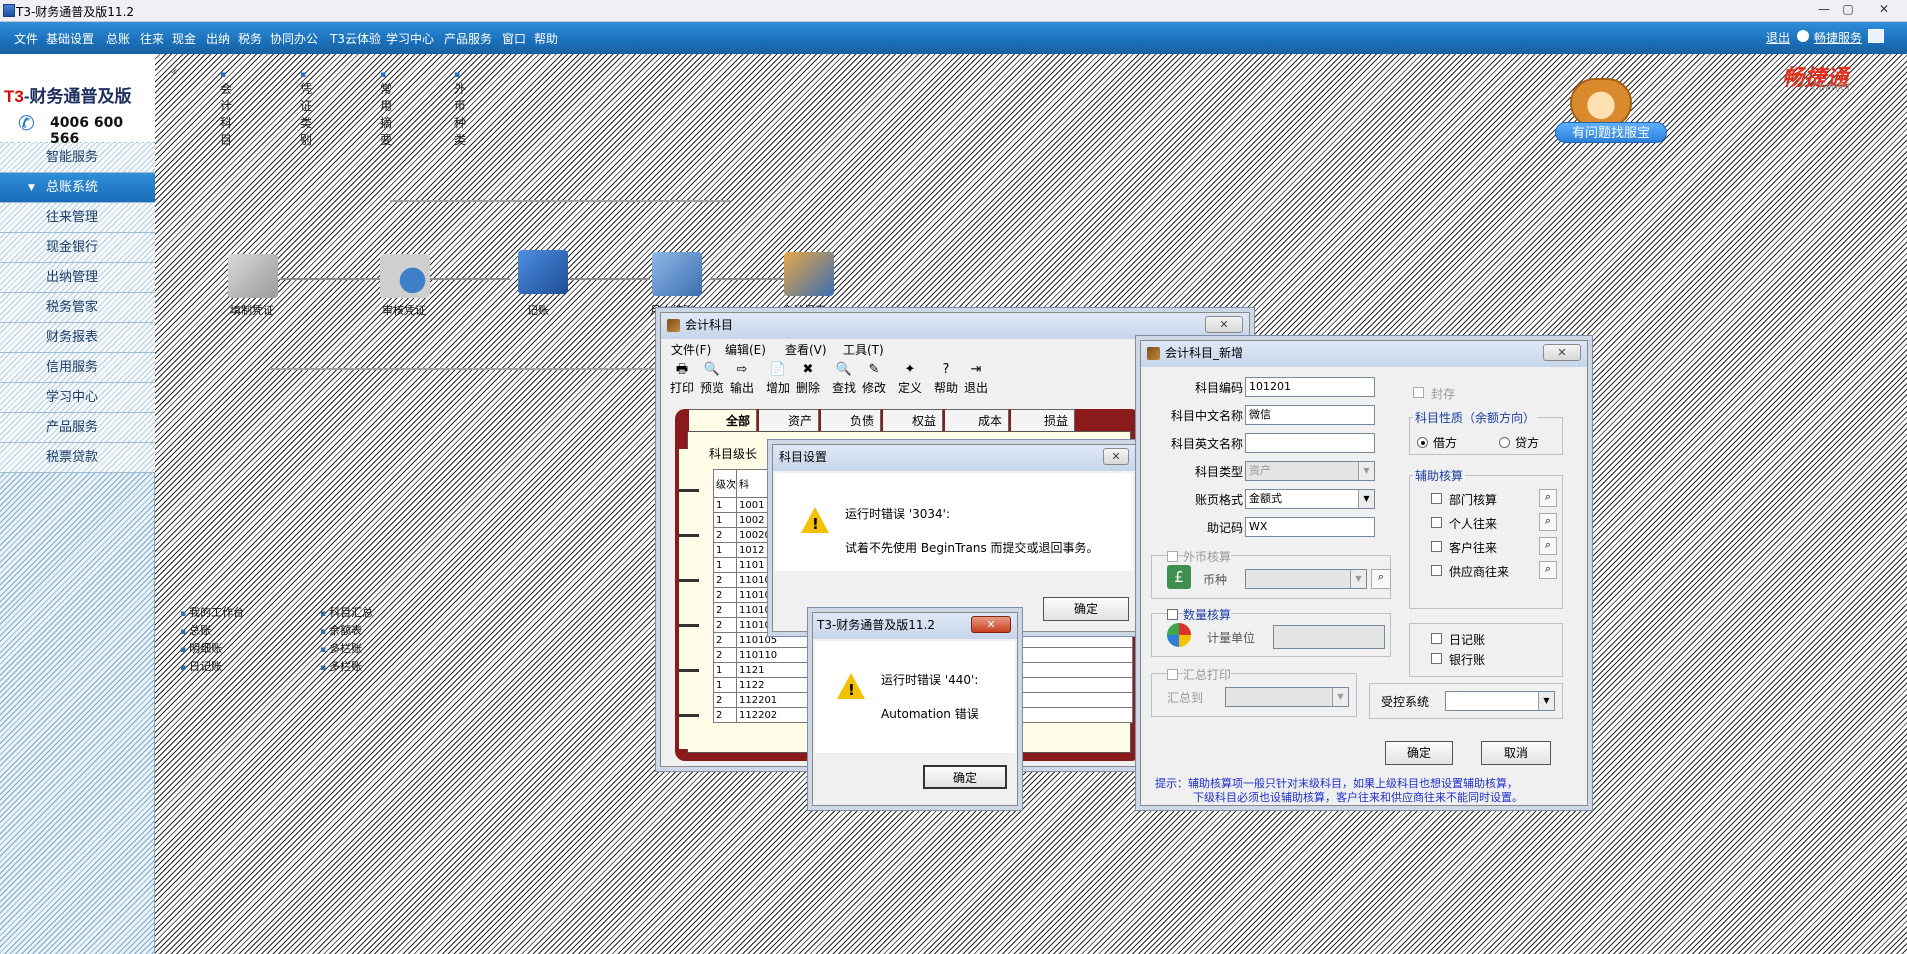  Describe the element at coordinates (77, 428) in the screenshot. I see `sidebar-item-product-service: 产品服务` at that location.